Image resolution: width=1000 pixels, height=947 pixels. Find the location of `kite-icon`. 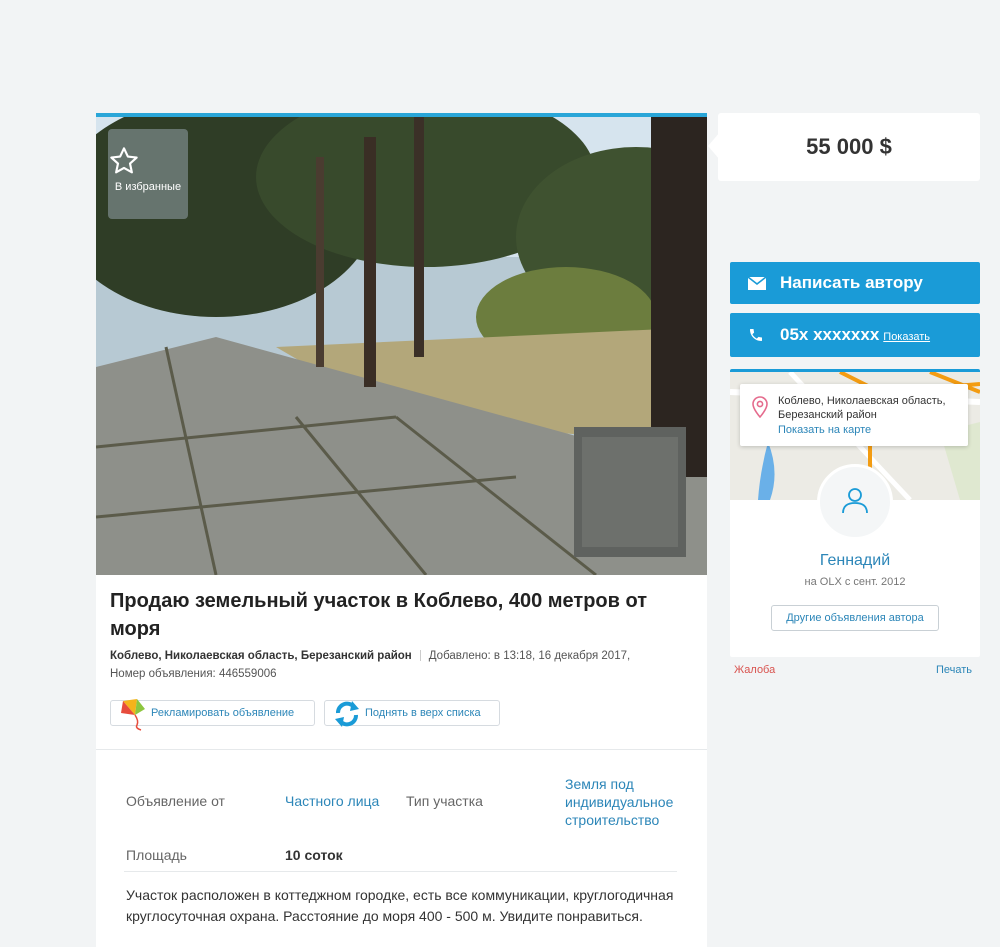

kite-icon is located at coordinates (134, 715).